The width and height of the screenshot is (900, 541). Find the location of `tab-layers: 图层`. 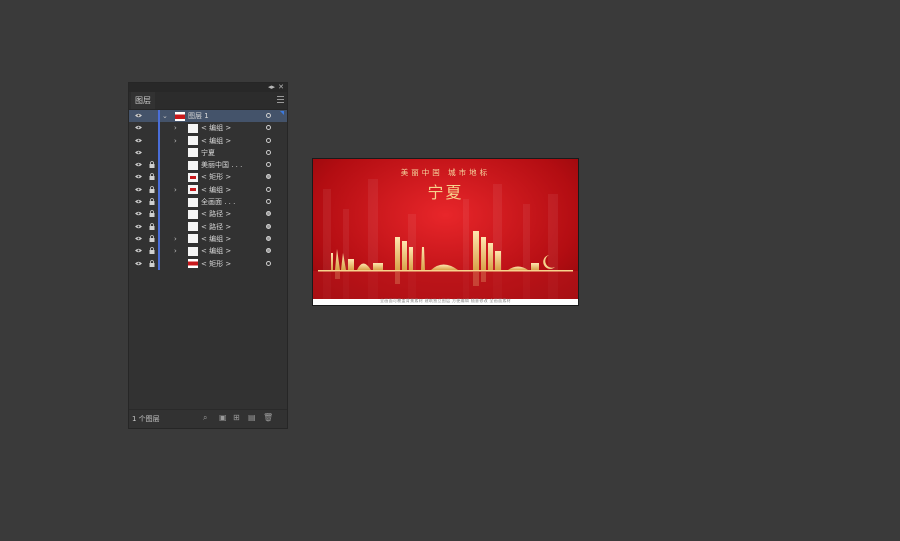

tab-layers: 图层 is located at coordinates (143, 100).